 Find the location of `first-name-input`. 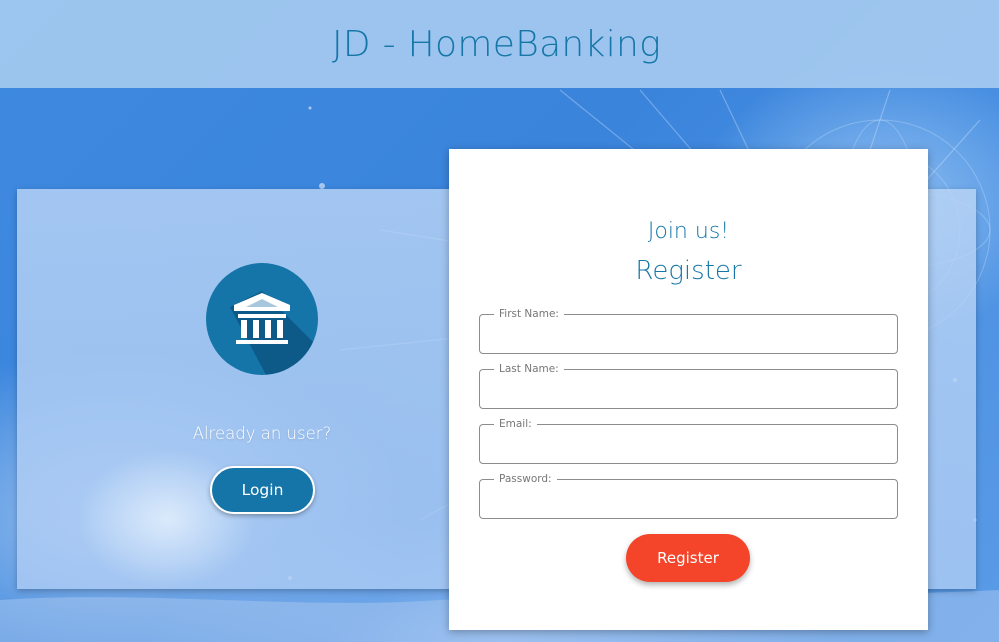

first-name-input is located at coordinates (687, 336).